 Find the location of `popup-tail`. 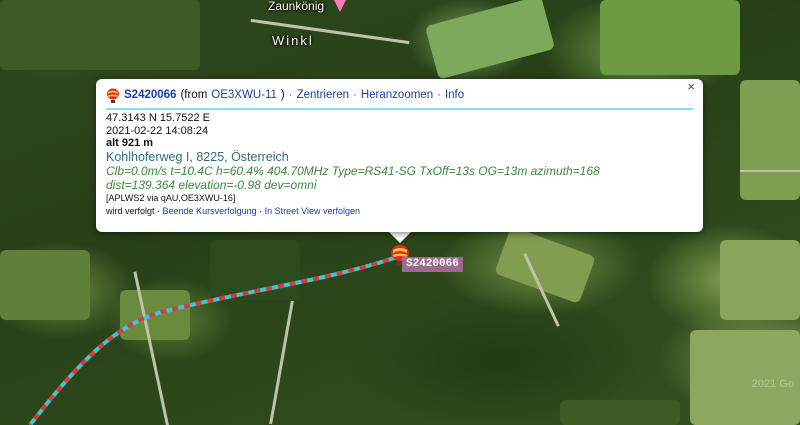

popup-tail is located at coordinates (400, 237).